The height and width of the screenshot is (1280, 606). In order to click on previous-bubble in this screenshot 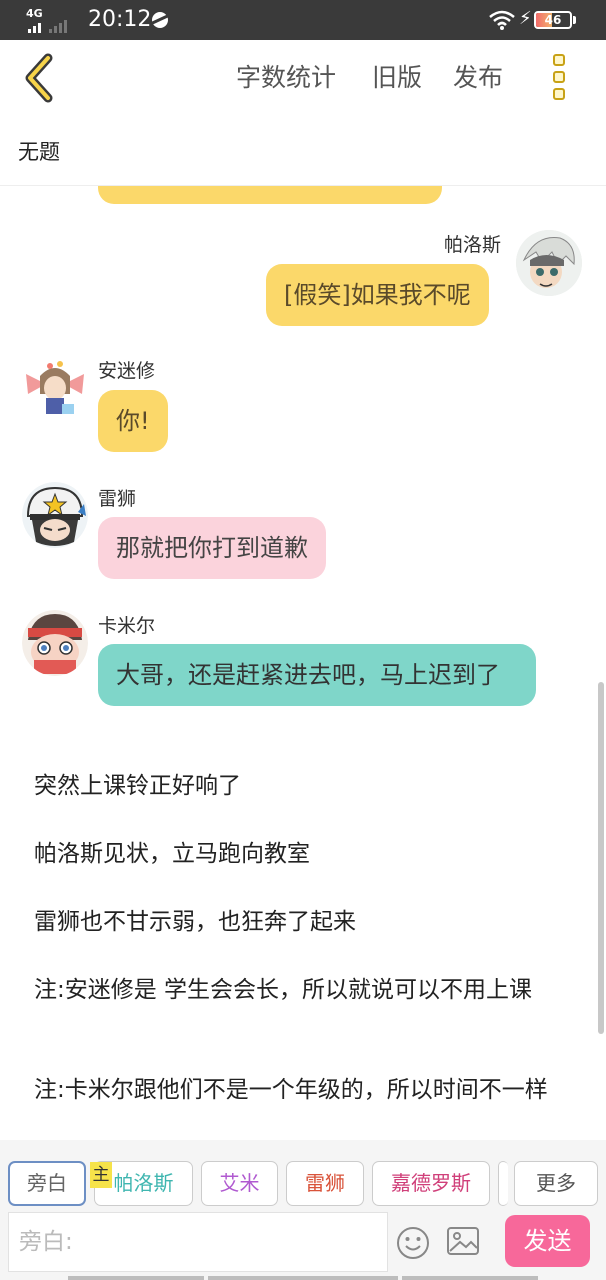, I will do `click(270, 195)`.